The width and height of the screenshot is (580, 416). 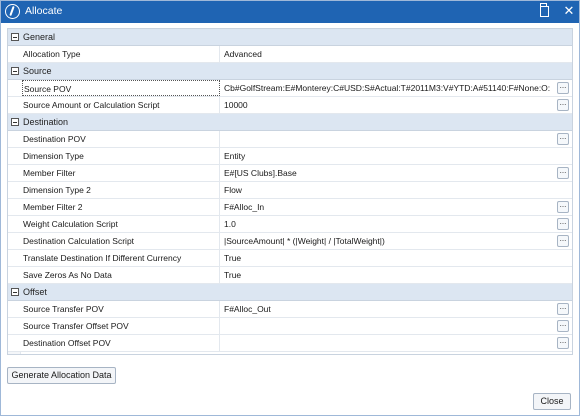 What do you see at coordinates (37, 71) in the screenshot?
I see `section-label: Source` at bounding box center [37, 71].